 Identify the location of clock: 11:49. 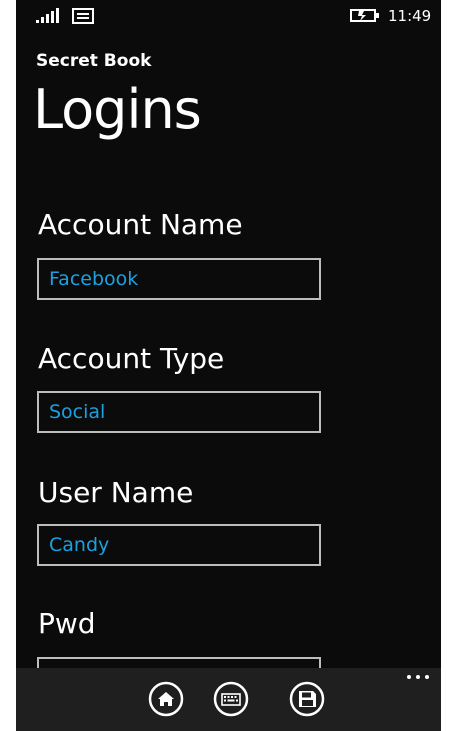
(410, 16).